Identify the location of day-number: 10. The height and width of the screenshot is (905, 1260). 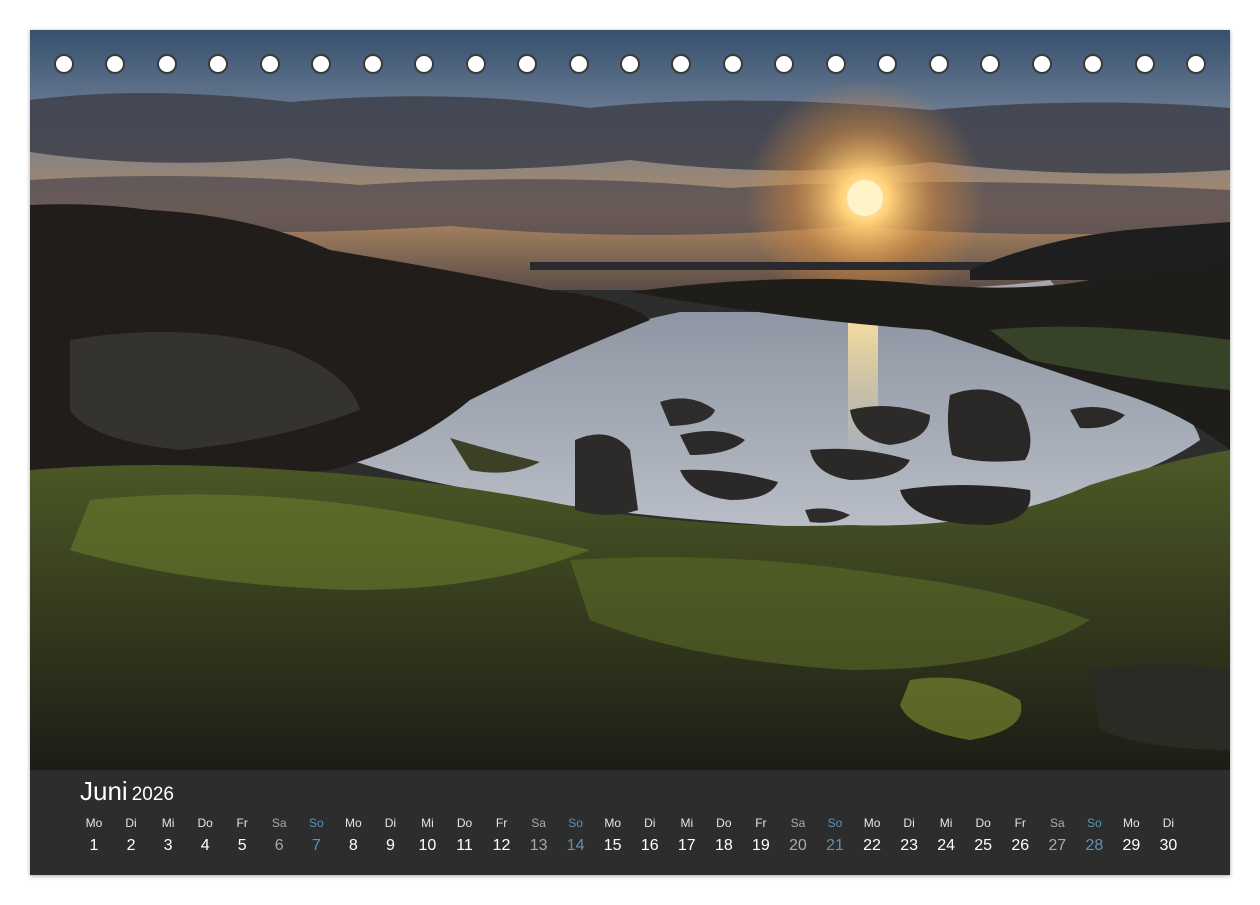
(427, 845).